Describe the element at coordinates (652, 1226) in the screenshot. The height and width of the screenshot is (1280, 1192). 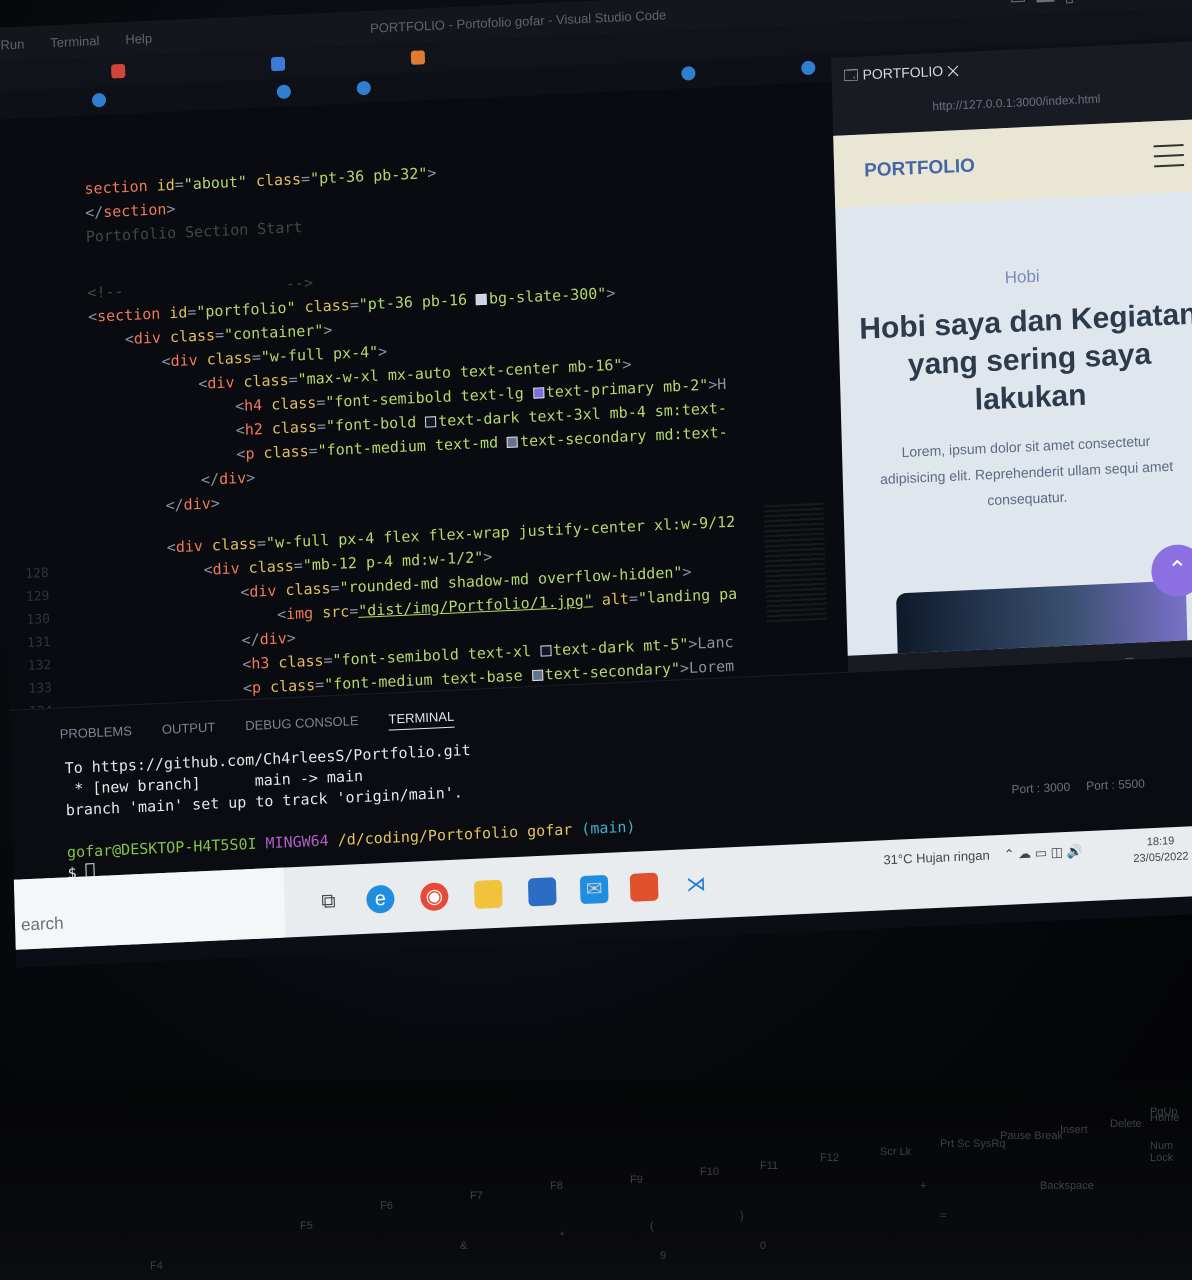
I see `keyboard-key: (` at that location.